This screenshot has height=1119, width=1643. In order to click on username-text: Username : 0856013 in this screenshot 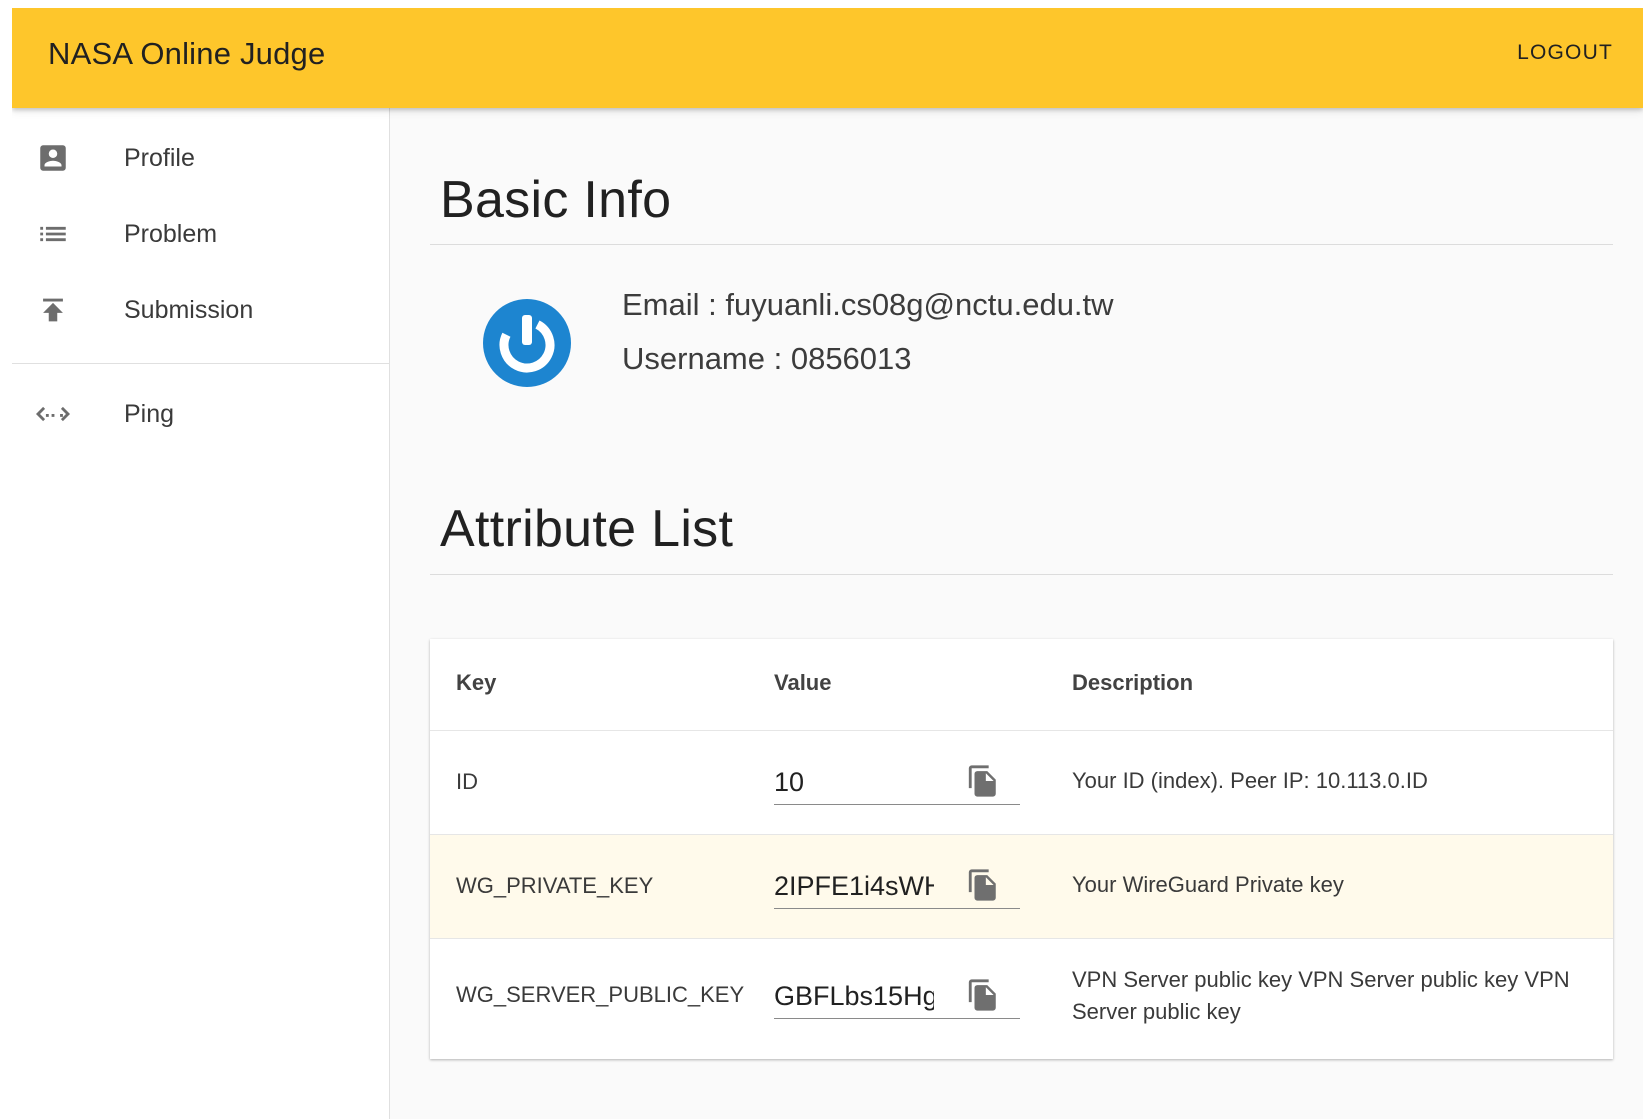, I will do `click(767, 358)`.